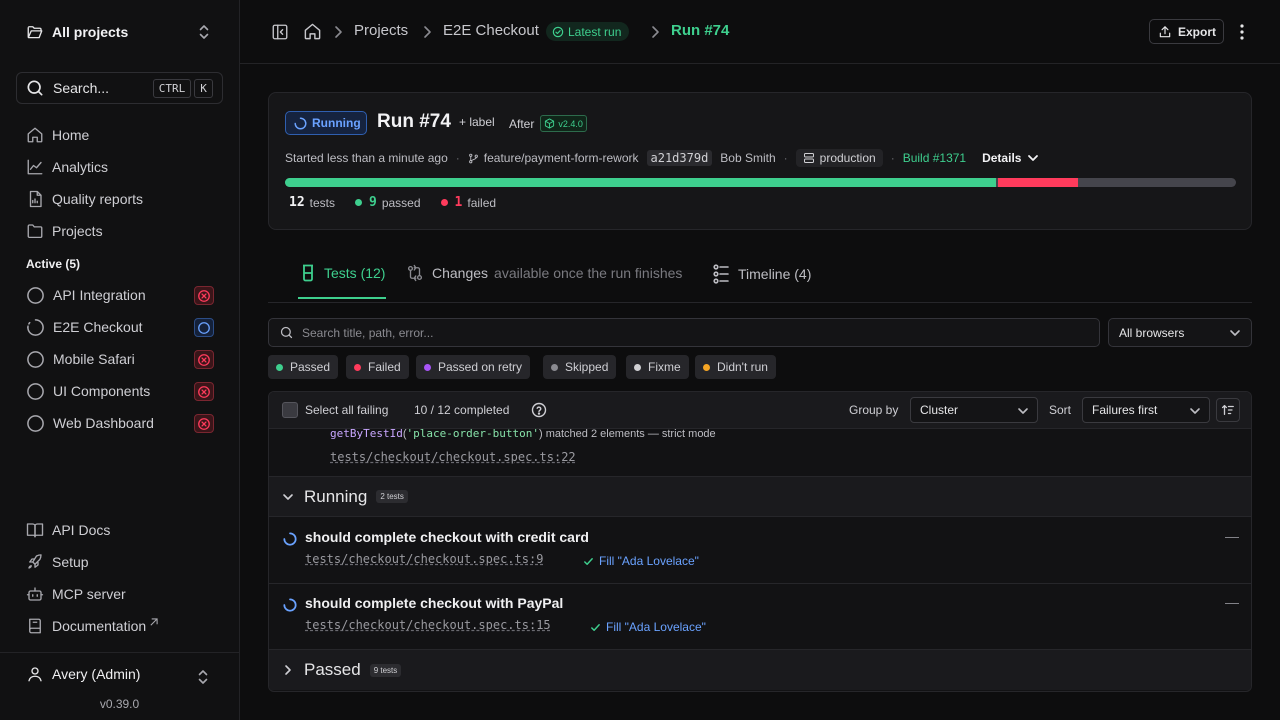 The width and height of the screenshot is (1280, 720). What do you see at coordinates (347, 410) in the screenshot?
I see `select-all-label: Select all failing` at bounding box center [347, 410].